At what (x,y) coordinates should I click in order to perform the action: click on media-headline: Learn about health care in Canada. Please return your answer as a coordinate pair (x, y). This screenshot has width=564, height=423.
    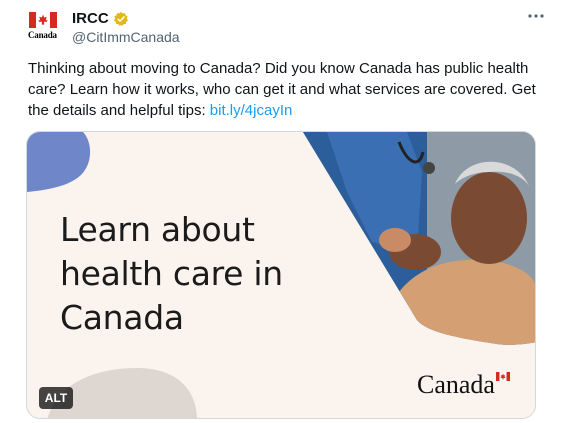
    Looking at the image, I should click on (171, 273).